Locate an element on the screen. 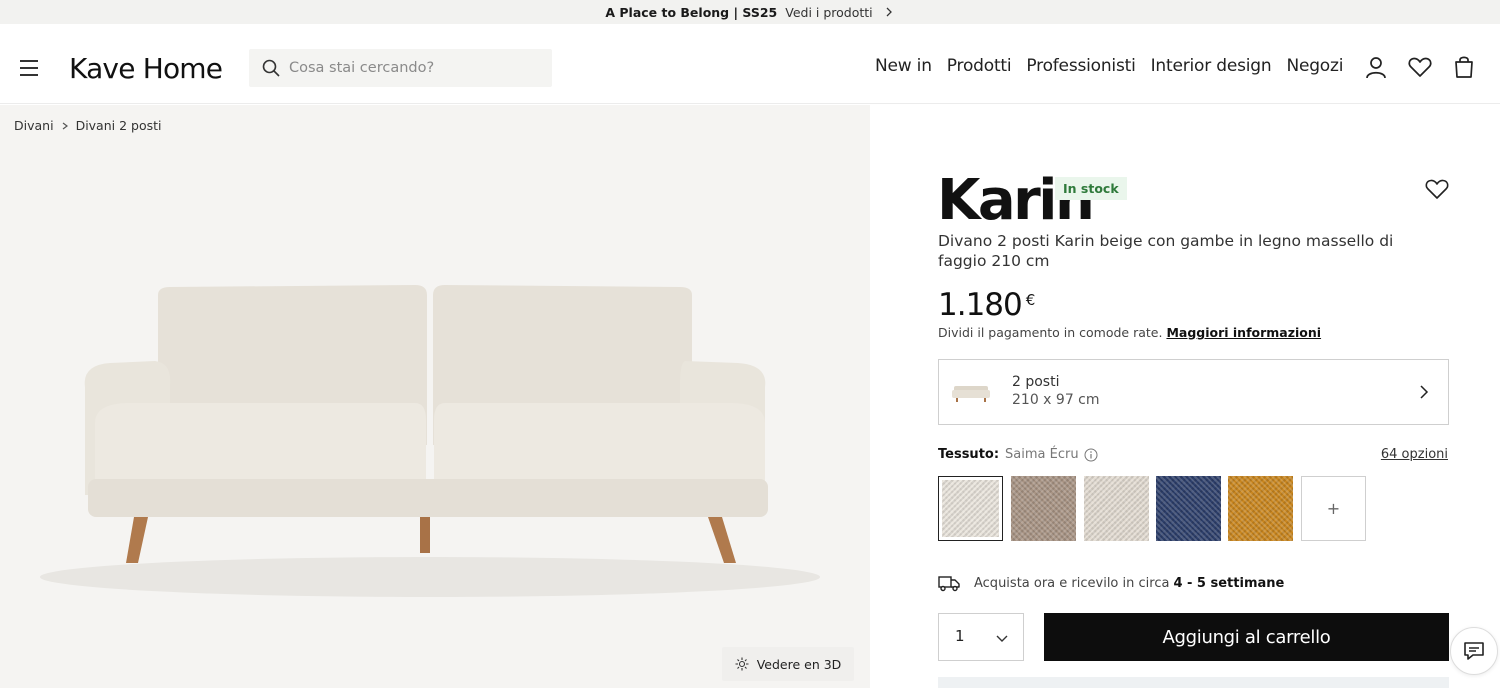 The height and width of the screenshot is (688, 1500). cart-icon is located at coordinates (1464, 67).